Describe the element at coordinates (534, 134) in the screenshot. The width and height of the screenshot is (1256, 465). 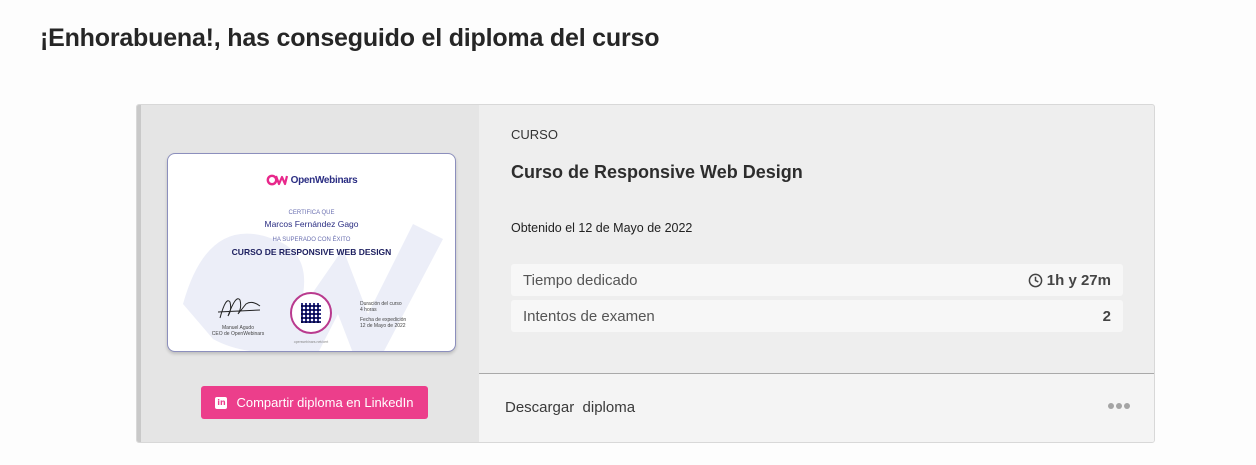
I see `course-kicker: CURSO` at that location.